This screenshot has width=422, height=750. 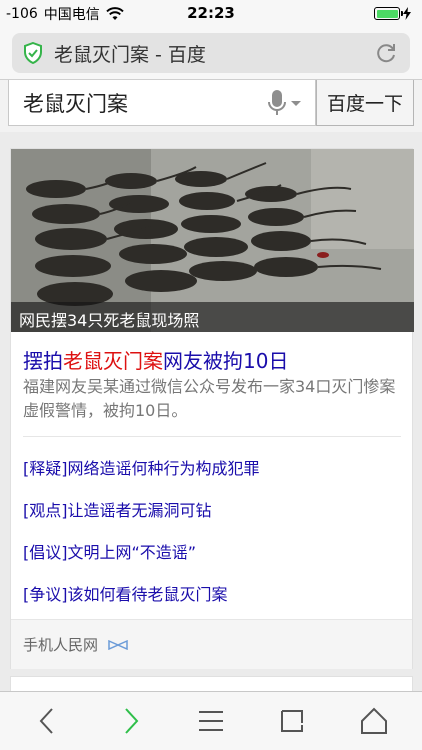 I want to click on status-bar: -106 中国电信 22:23, so click(x=211, y=13).